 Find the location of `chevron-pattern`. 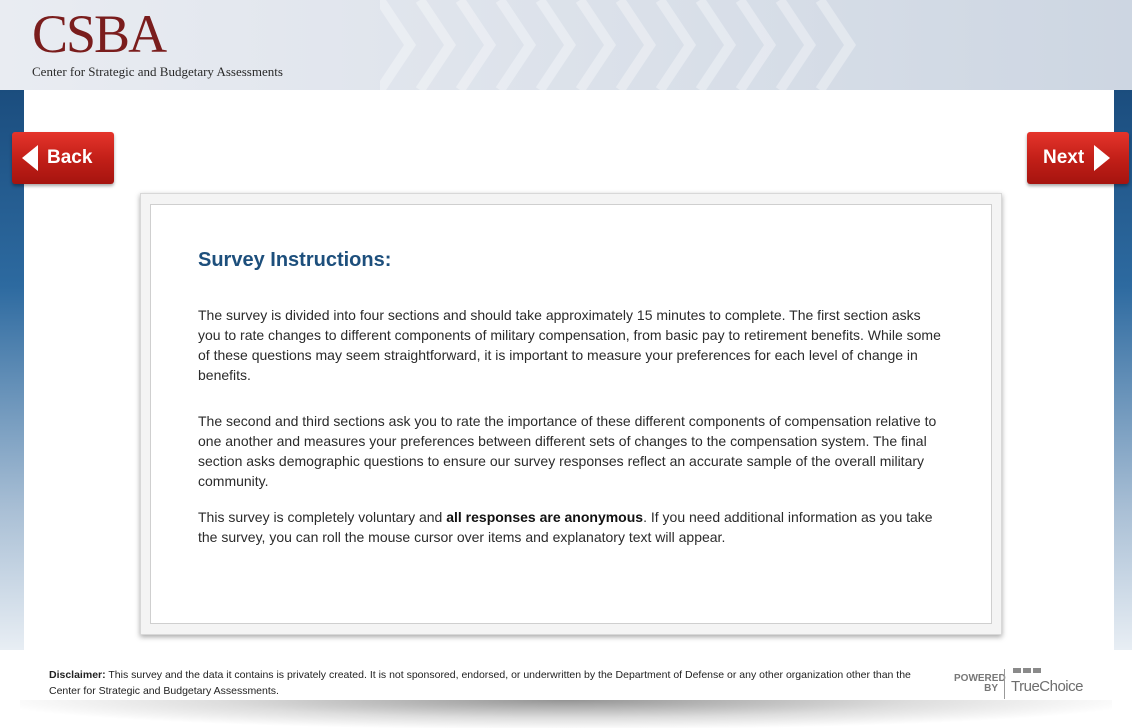

chevron-pattern is located at coordinates (618, 45).